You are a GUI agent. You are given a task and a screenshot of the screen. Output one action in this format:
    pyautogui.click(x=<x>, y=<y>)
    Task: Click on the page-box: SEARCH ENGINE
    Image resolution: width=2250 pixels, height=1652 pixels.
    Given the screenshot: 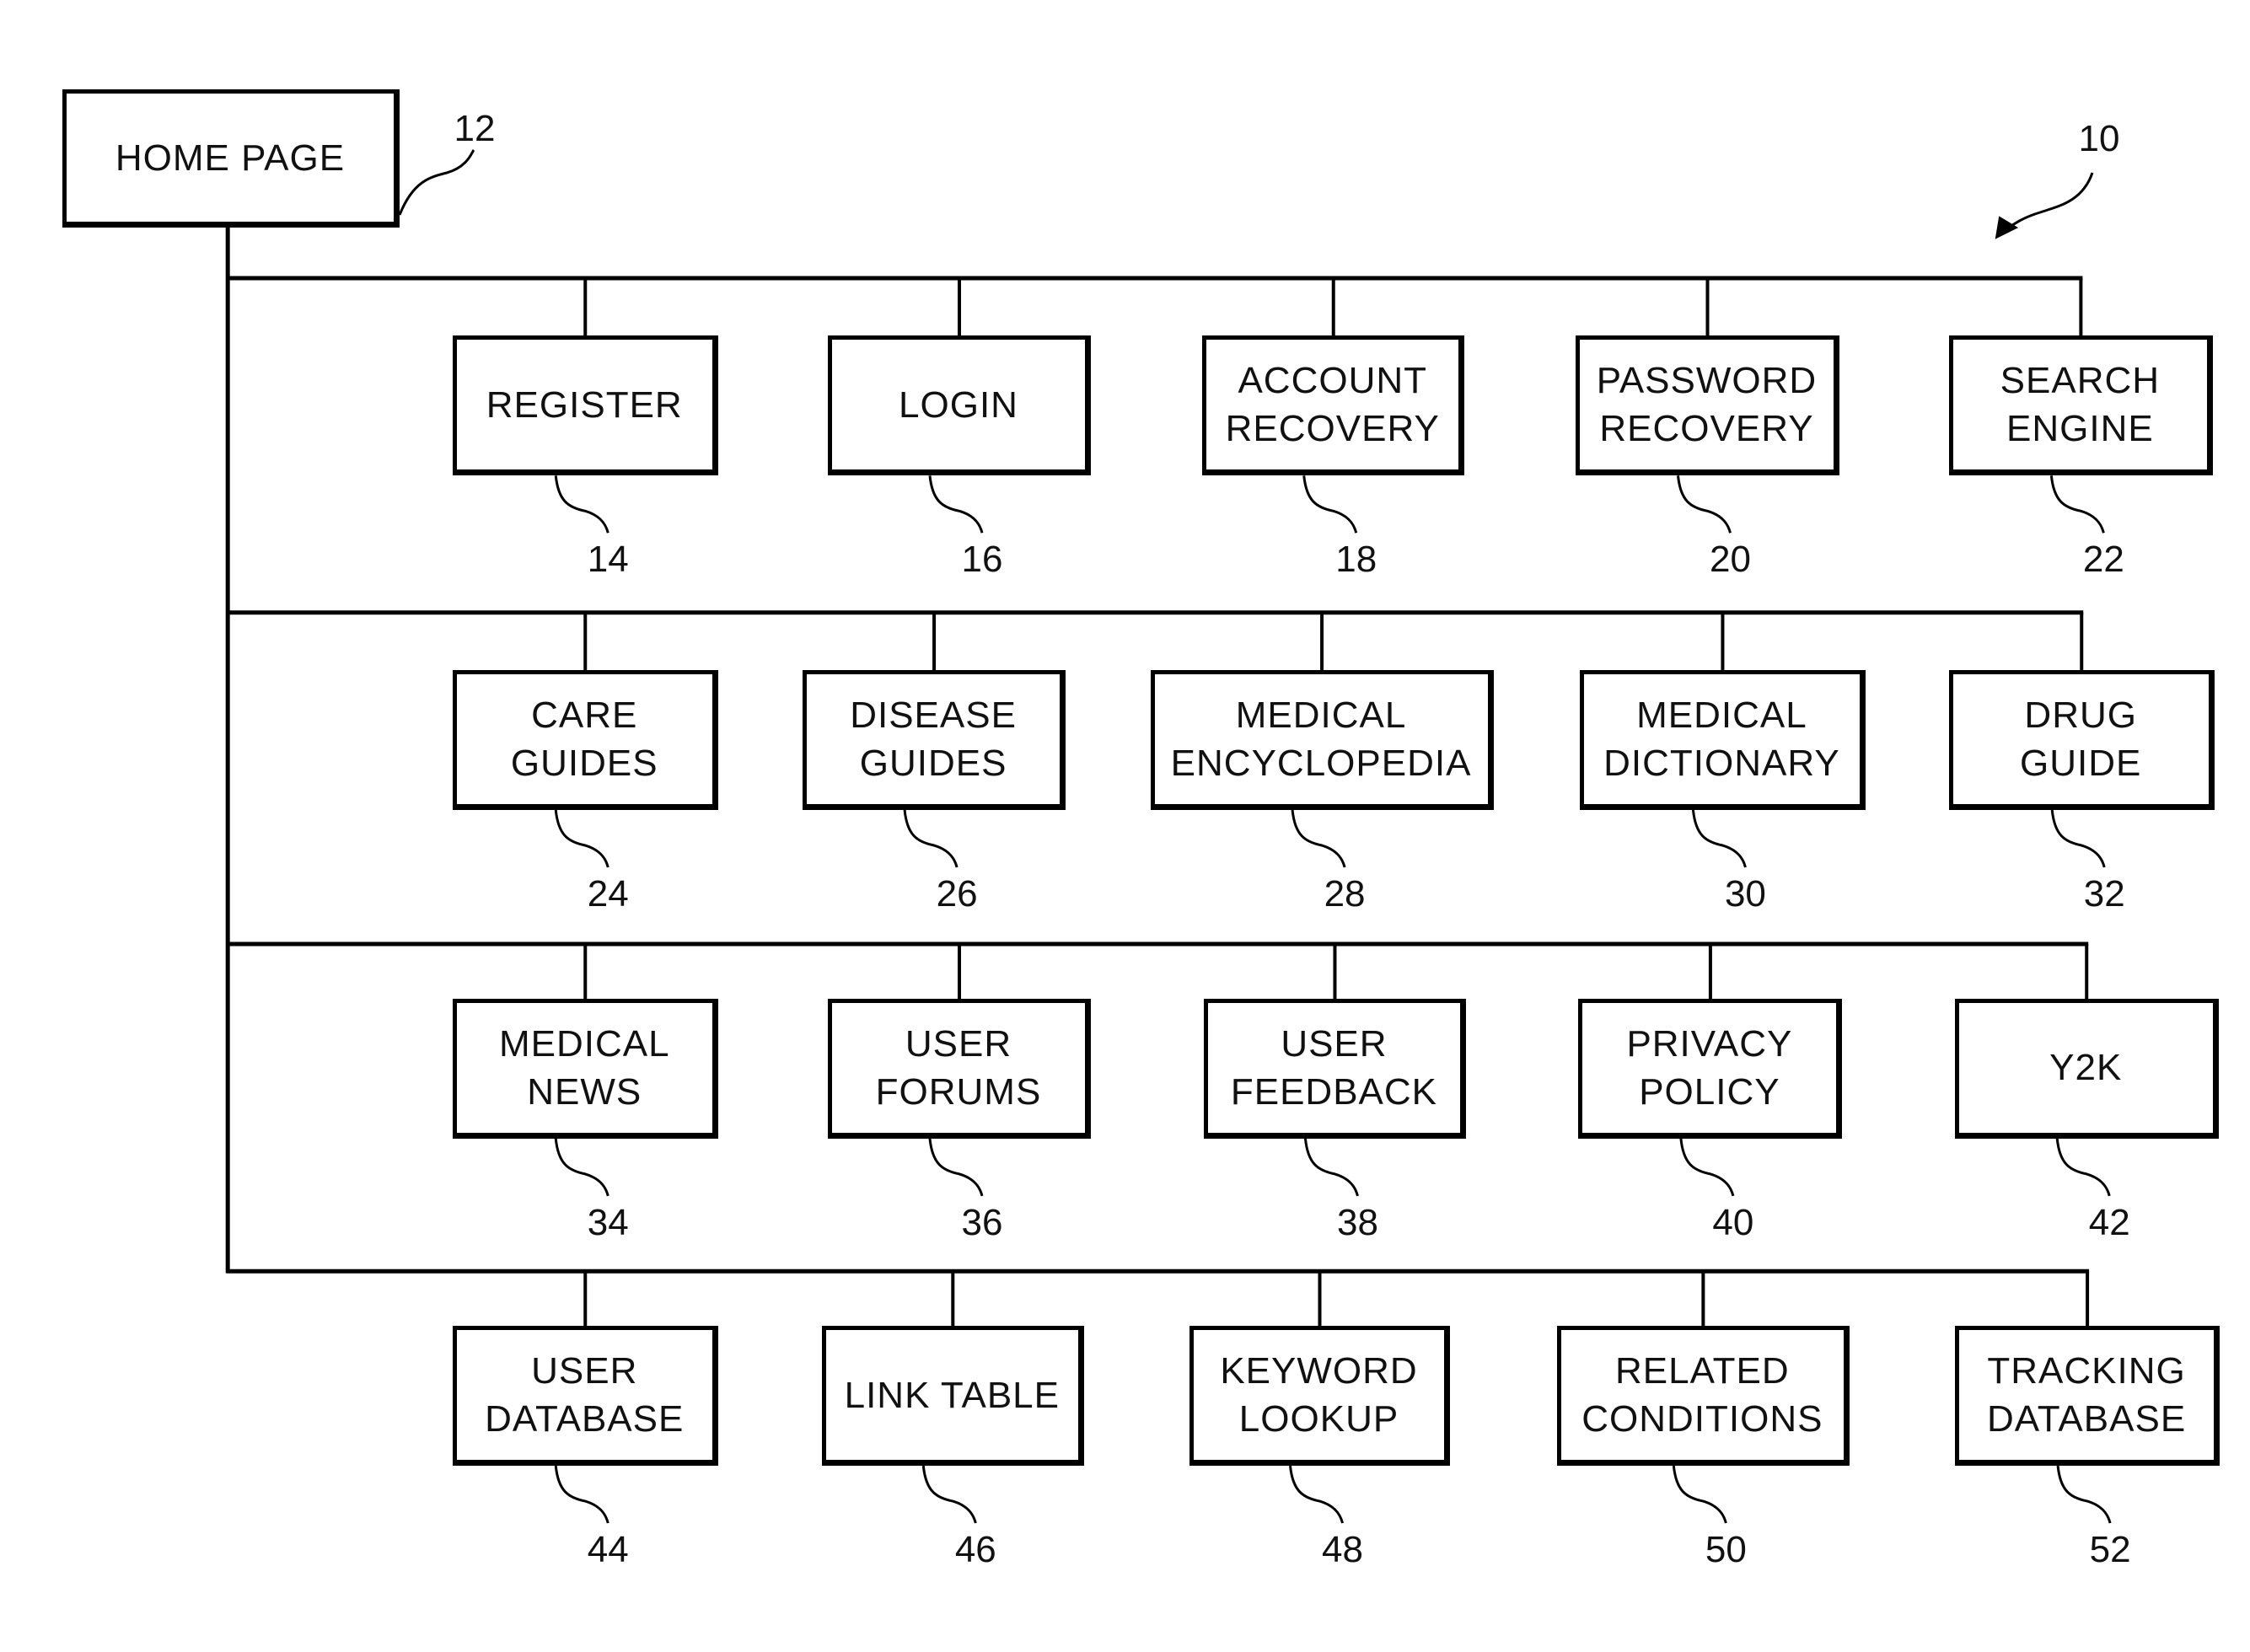 What is the action you would take?
    pyautogui.click(x=2080, y=405)
    